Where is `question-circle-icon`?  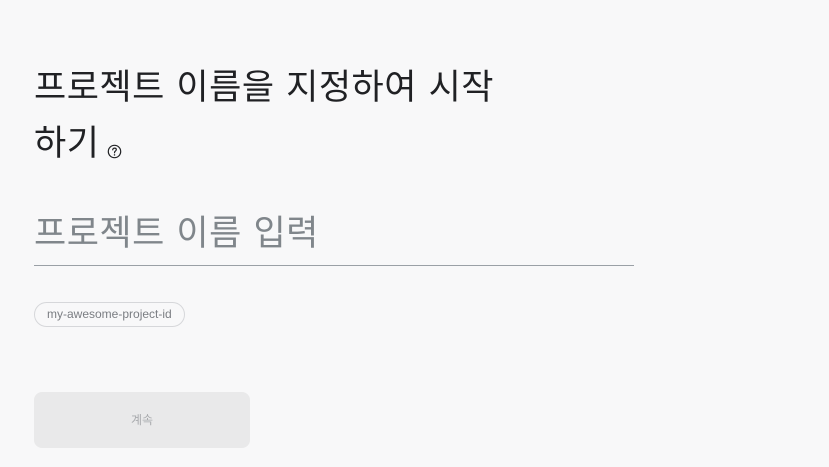 question-circle-icon is located at coordinates (114, 139).